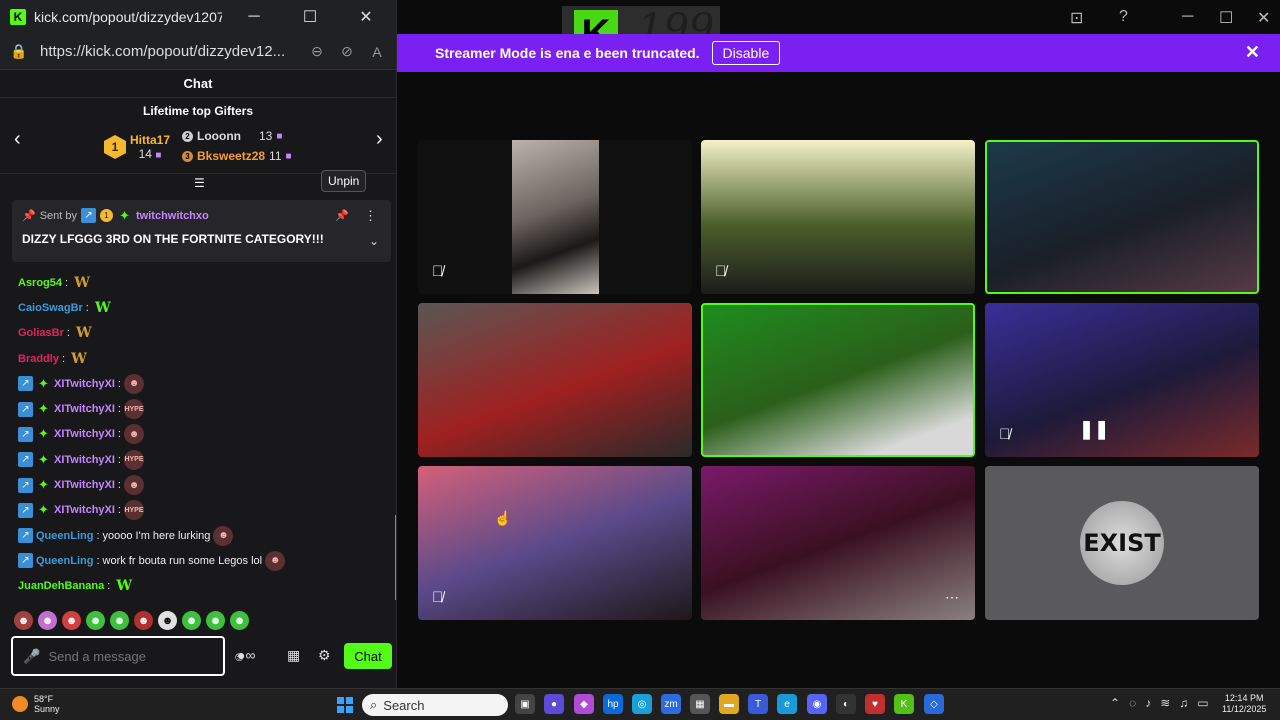  Describe the element at coordinates (1122, 543) in the screenshot. I see `video-tile-9: EXIST` at that location.